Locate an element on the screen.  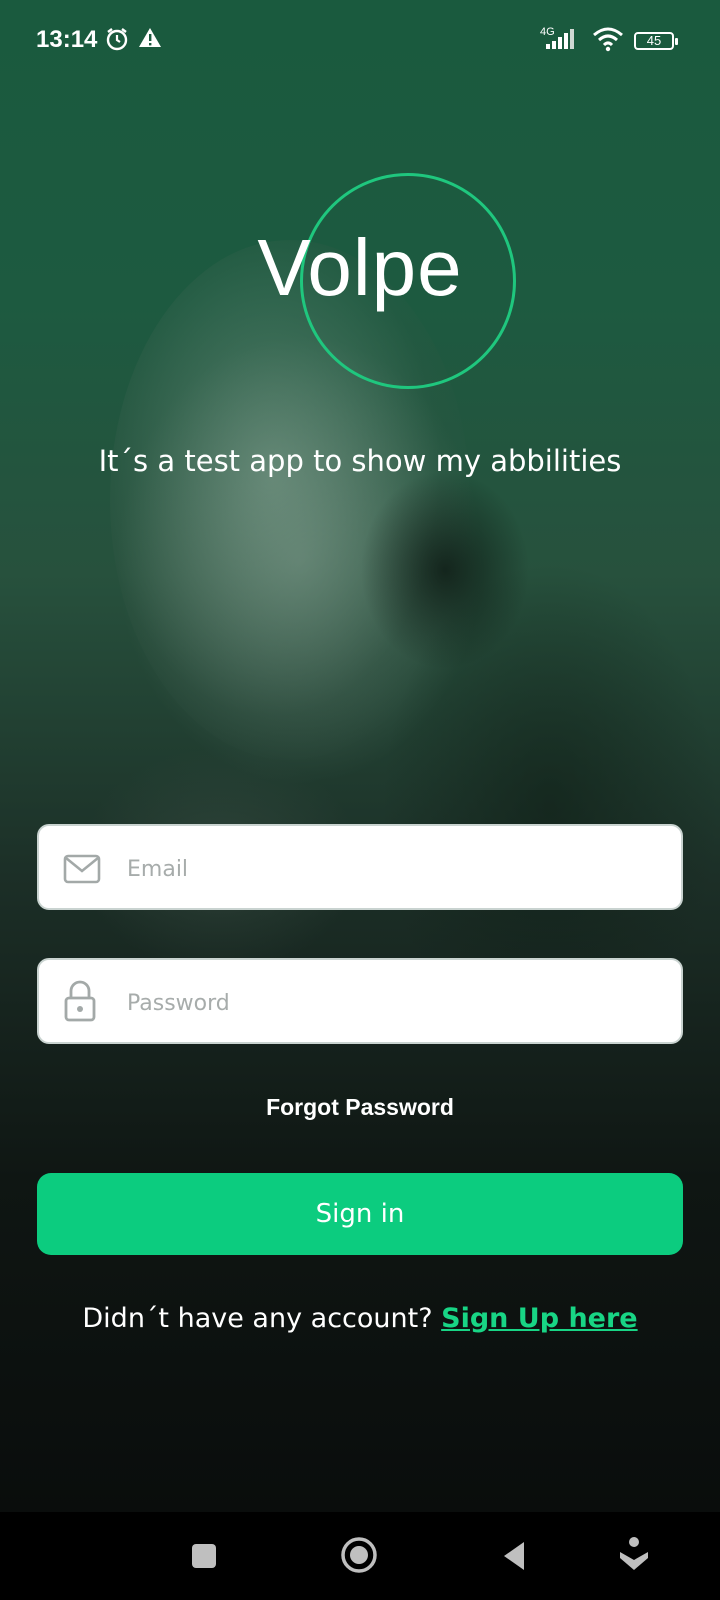
email-field is located at coordinates (360, 867).